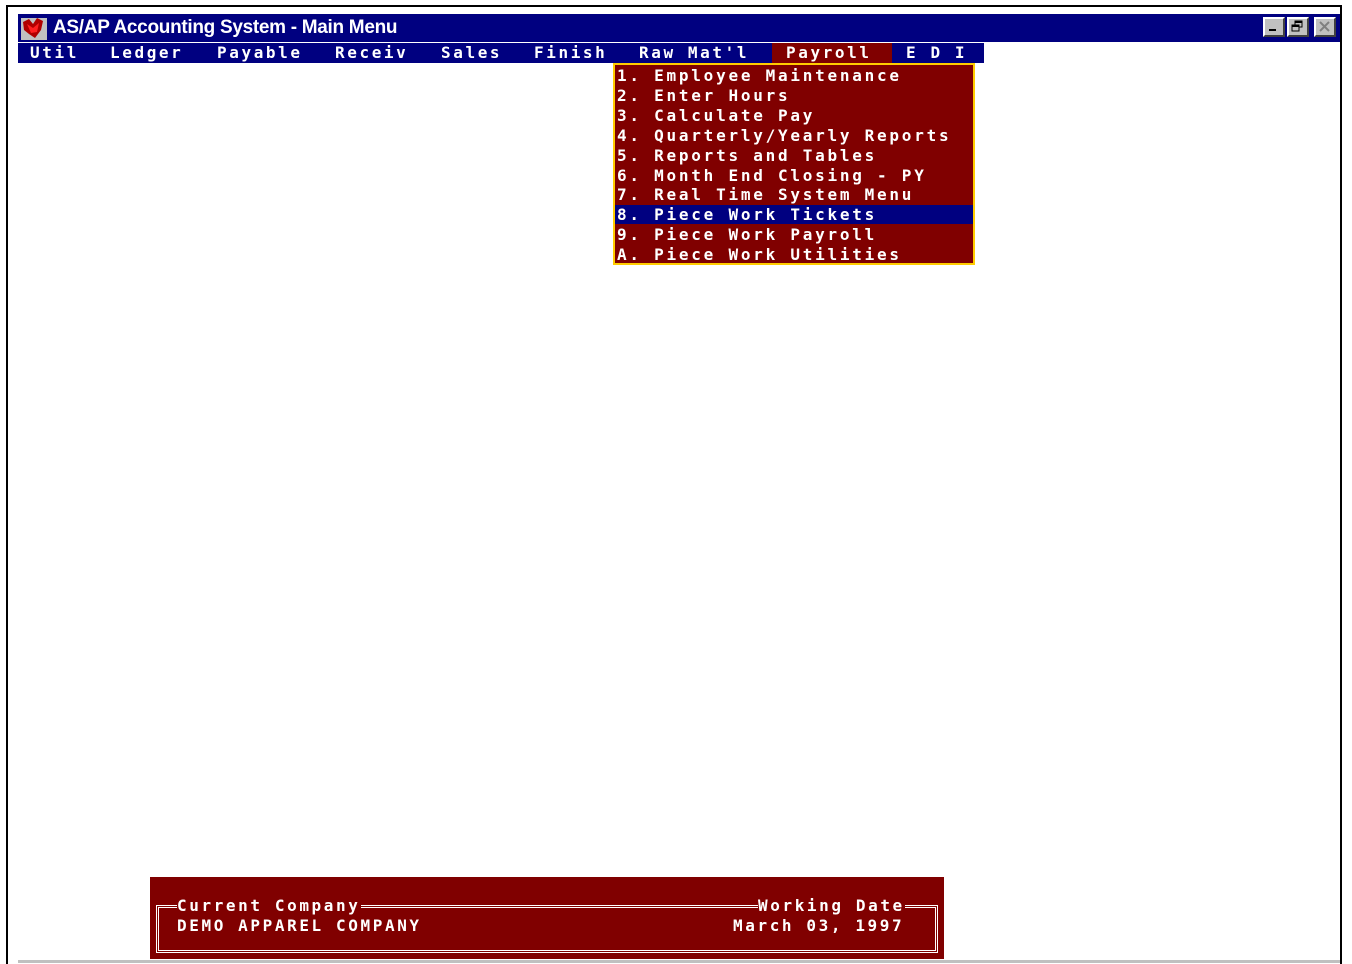 Image resolution: width=1352 pixels, height=964 pixels. What do you see at coordinates (794, 234) in the screenshot?
I see `menu-option-piece-work-payroll: 9. Piece Work Payroll` at bounding box center [794, 234].